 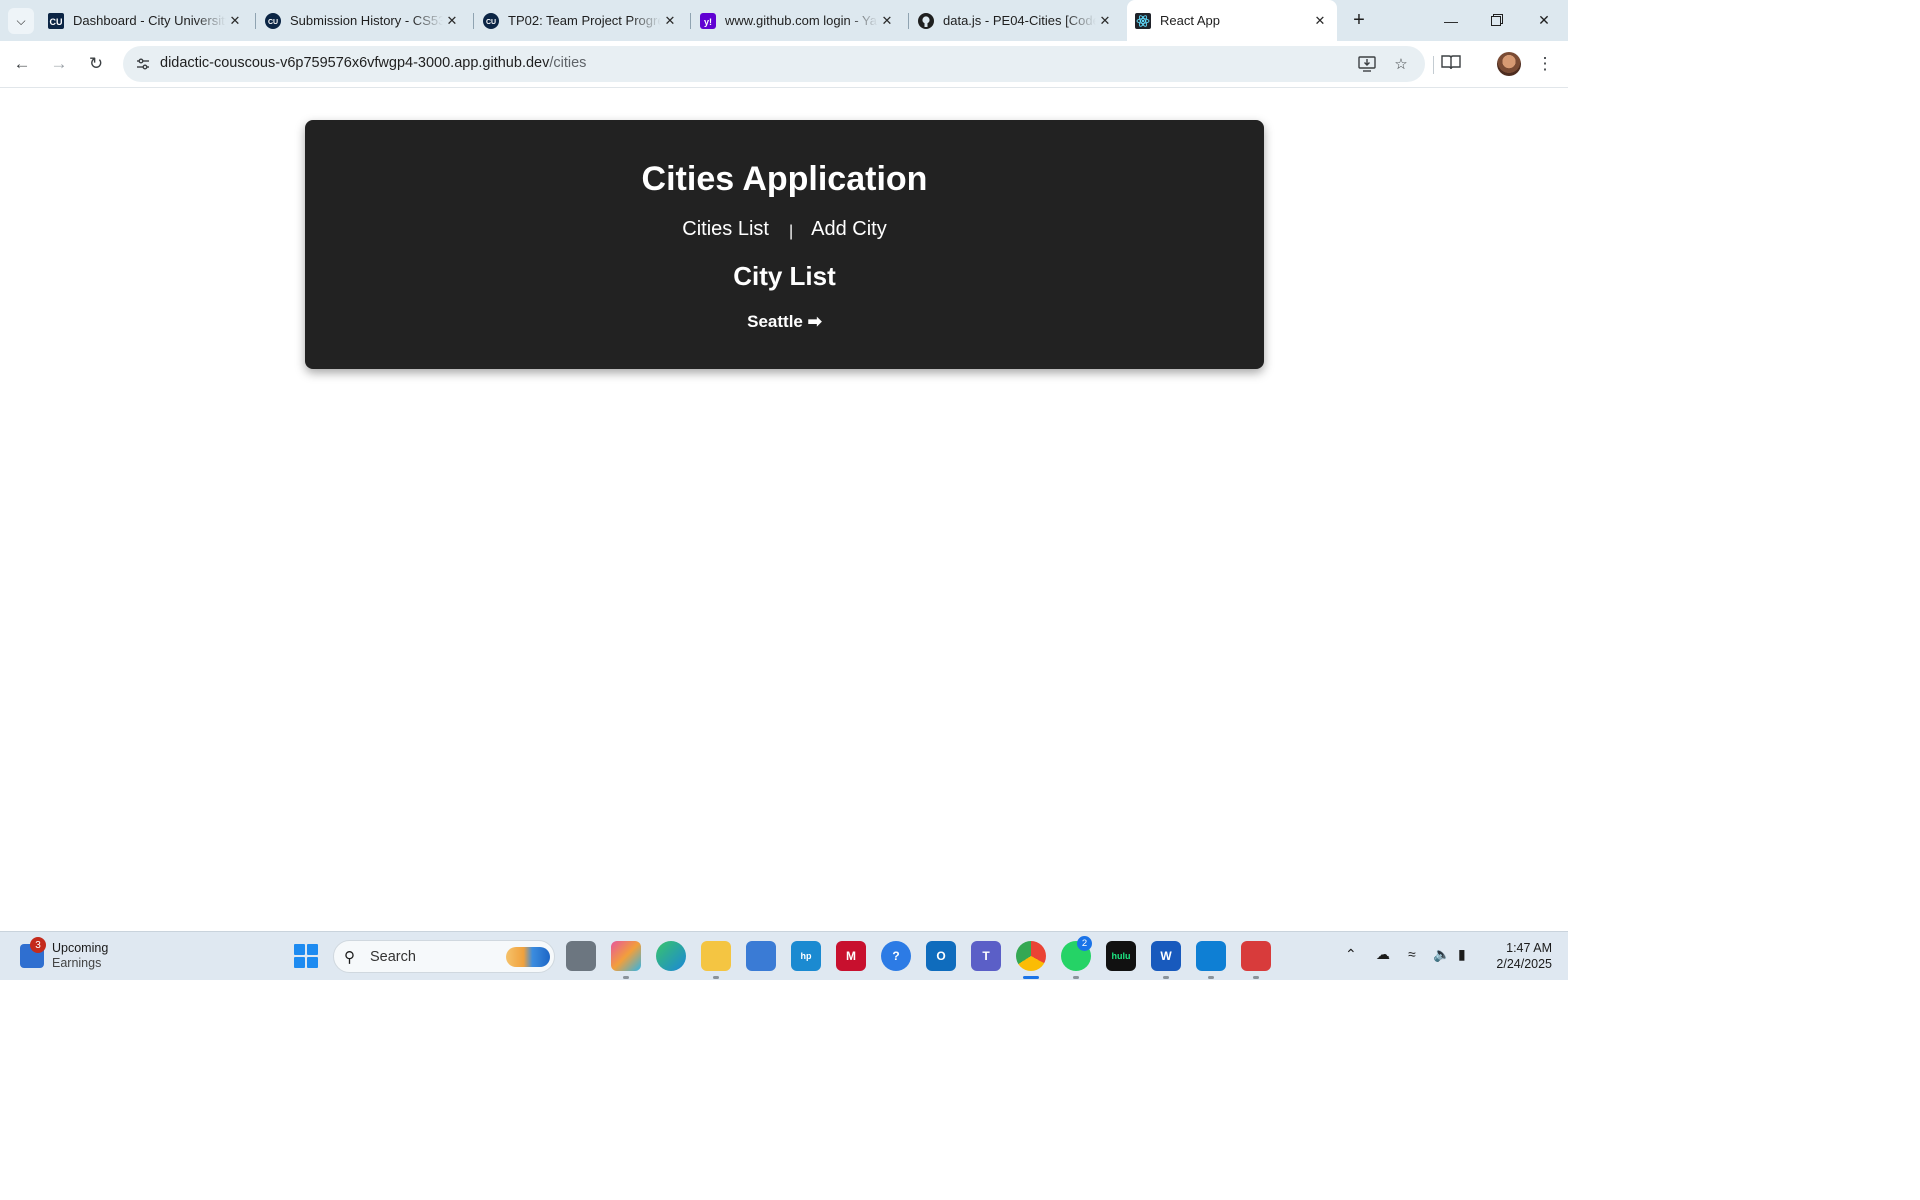 I want to click on edge-icon, so click(x=671, y=956).